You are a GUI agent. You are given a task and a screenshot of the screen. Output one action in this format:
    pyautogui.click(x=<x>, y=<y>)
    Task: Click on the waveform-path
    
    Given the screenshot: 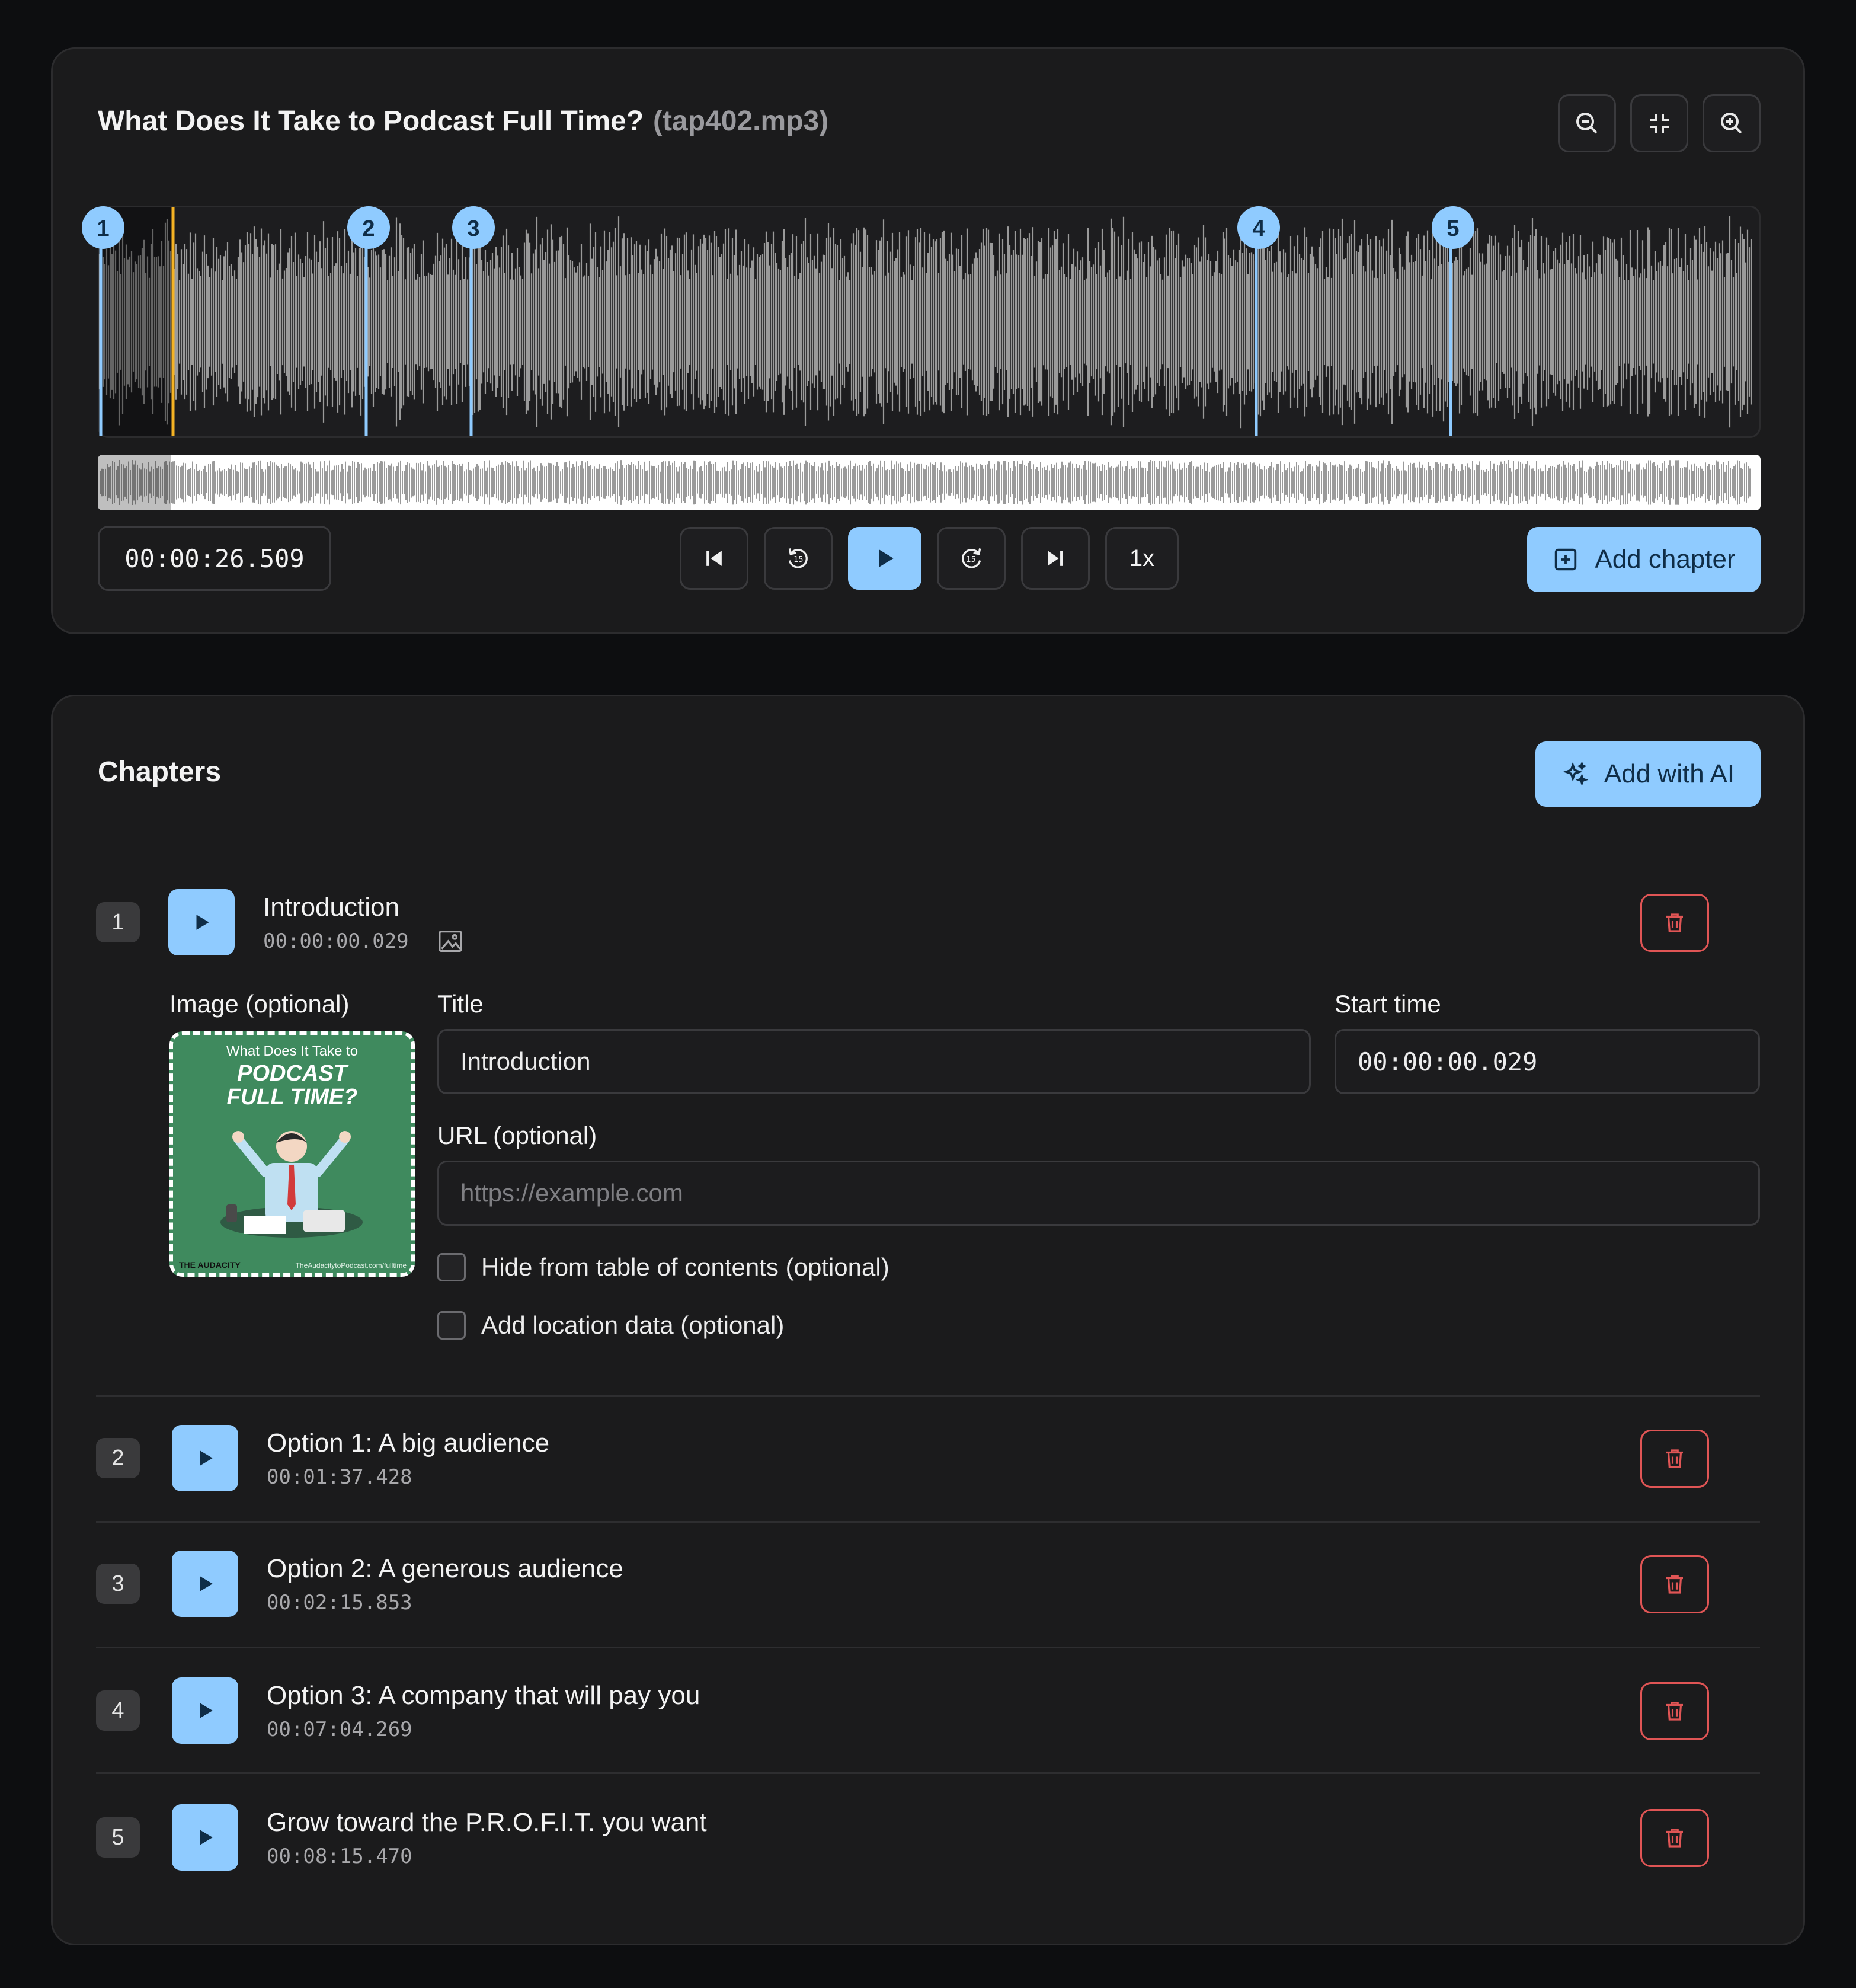 What is the action you would take?
    pyautogui.click(x=925, y=322)
    